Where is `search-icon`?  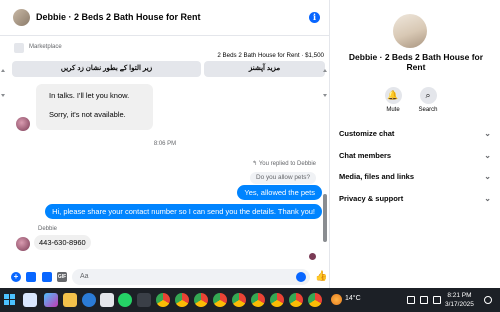
search-icon is located at coordinates (30, 300).